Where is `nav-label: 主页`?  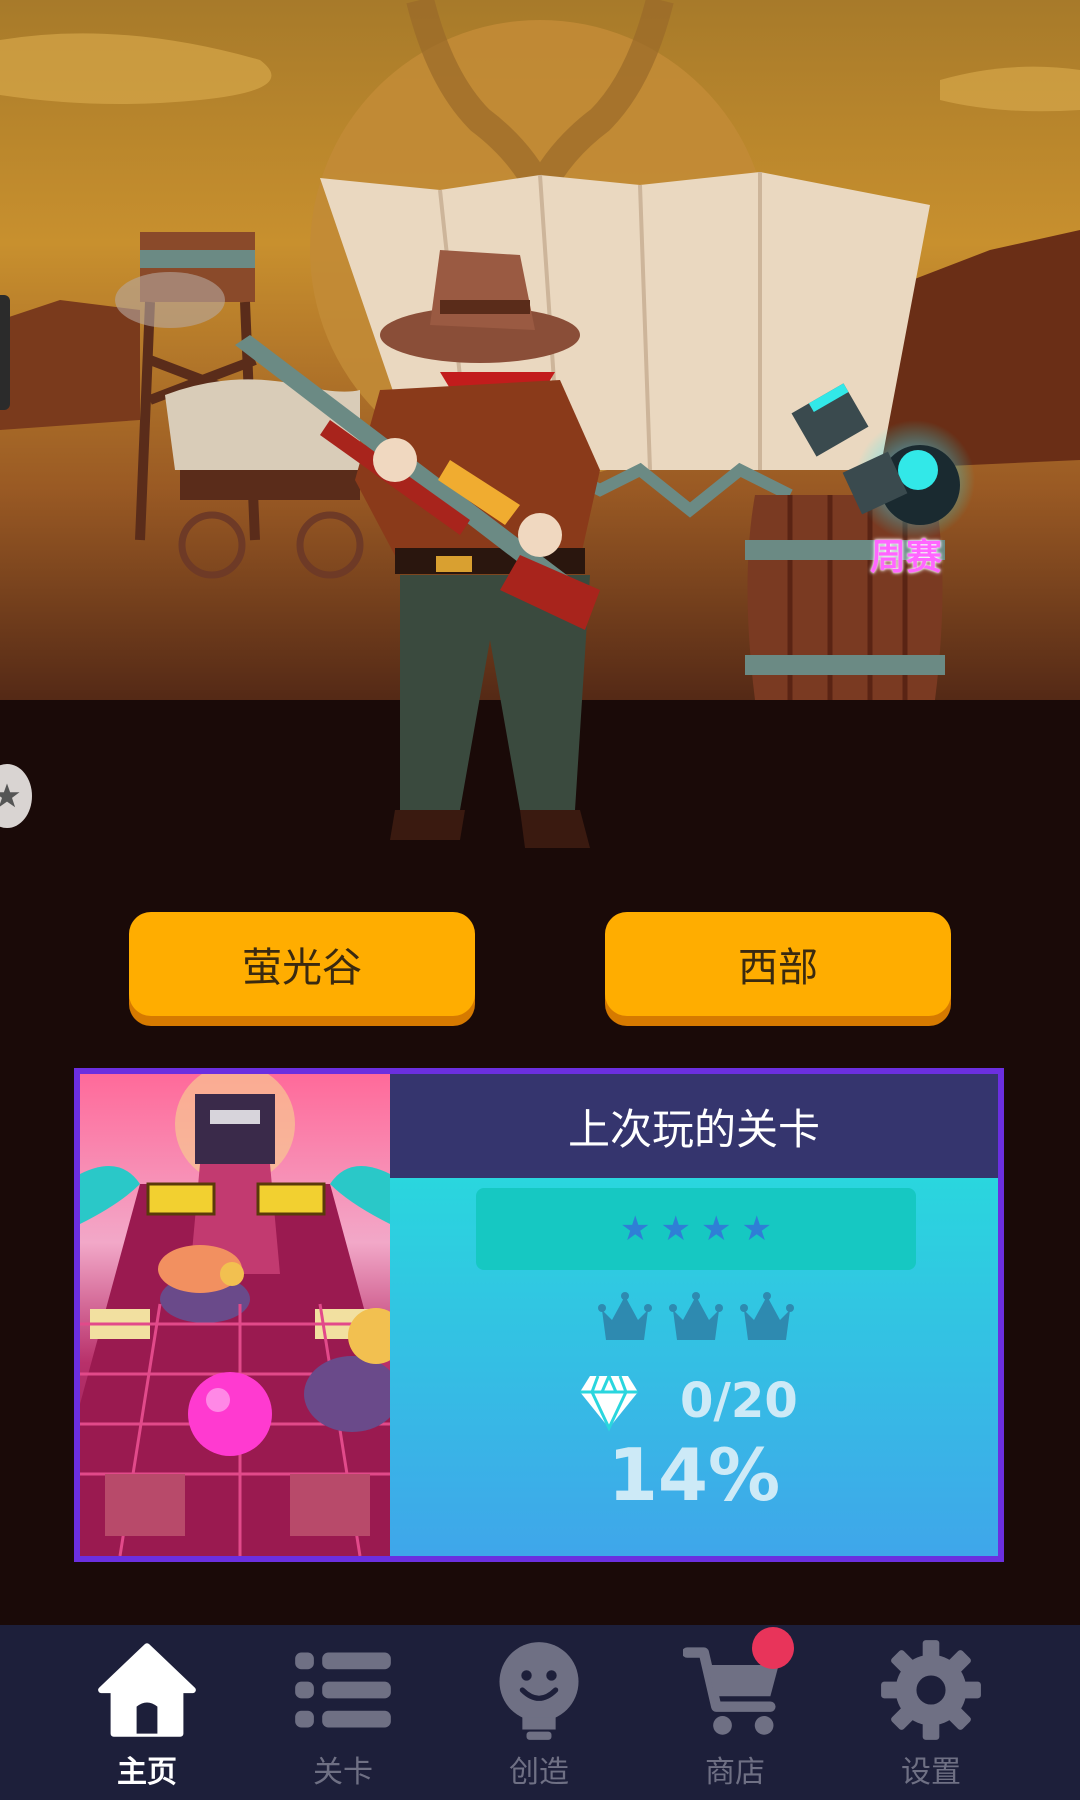
nav-label: 主页 is located at coordinates (147, 1772).